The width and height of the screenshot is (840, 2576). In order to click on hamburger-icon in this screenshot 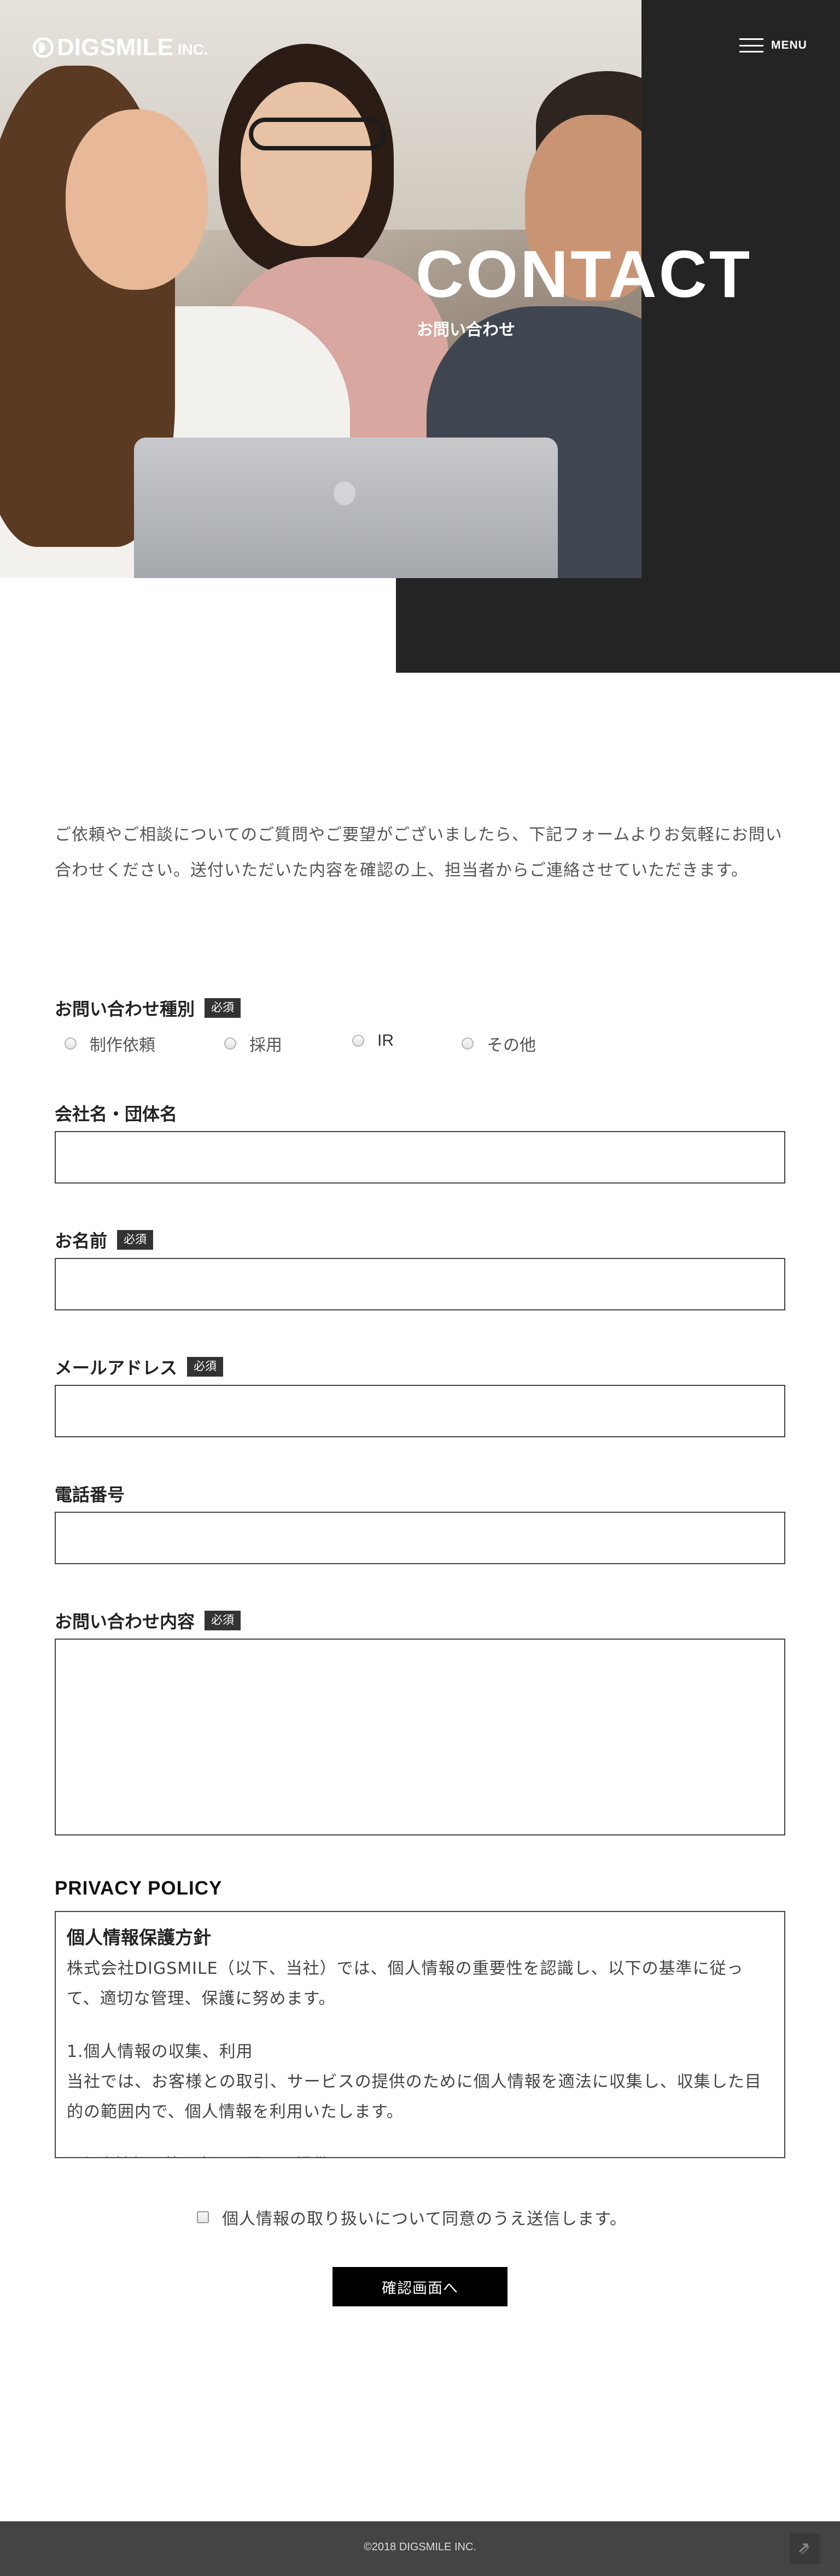, I will do `click(751, 45)`.